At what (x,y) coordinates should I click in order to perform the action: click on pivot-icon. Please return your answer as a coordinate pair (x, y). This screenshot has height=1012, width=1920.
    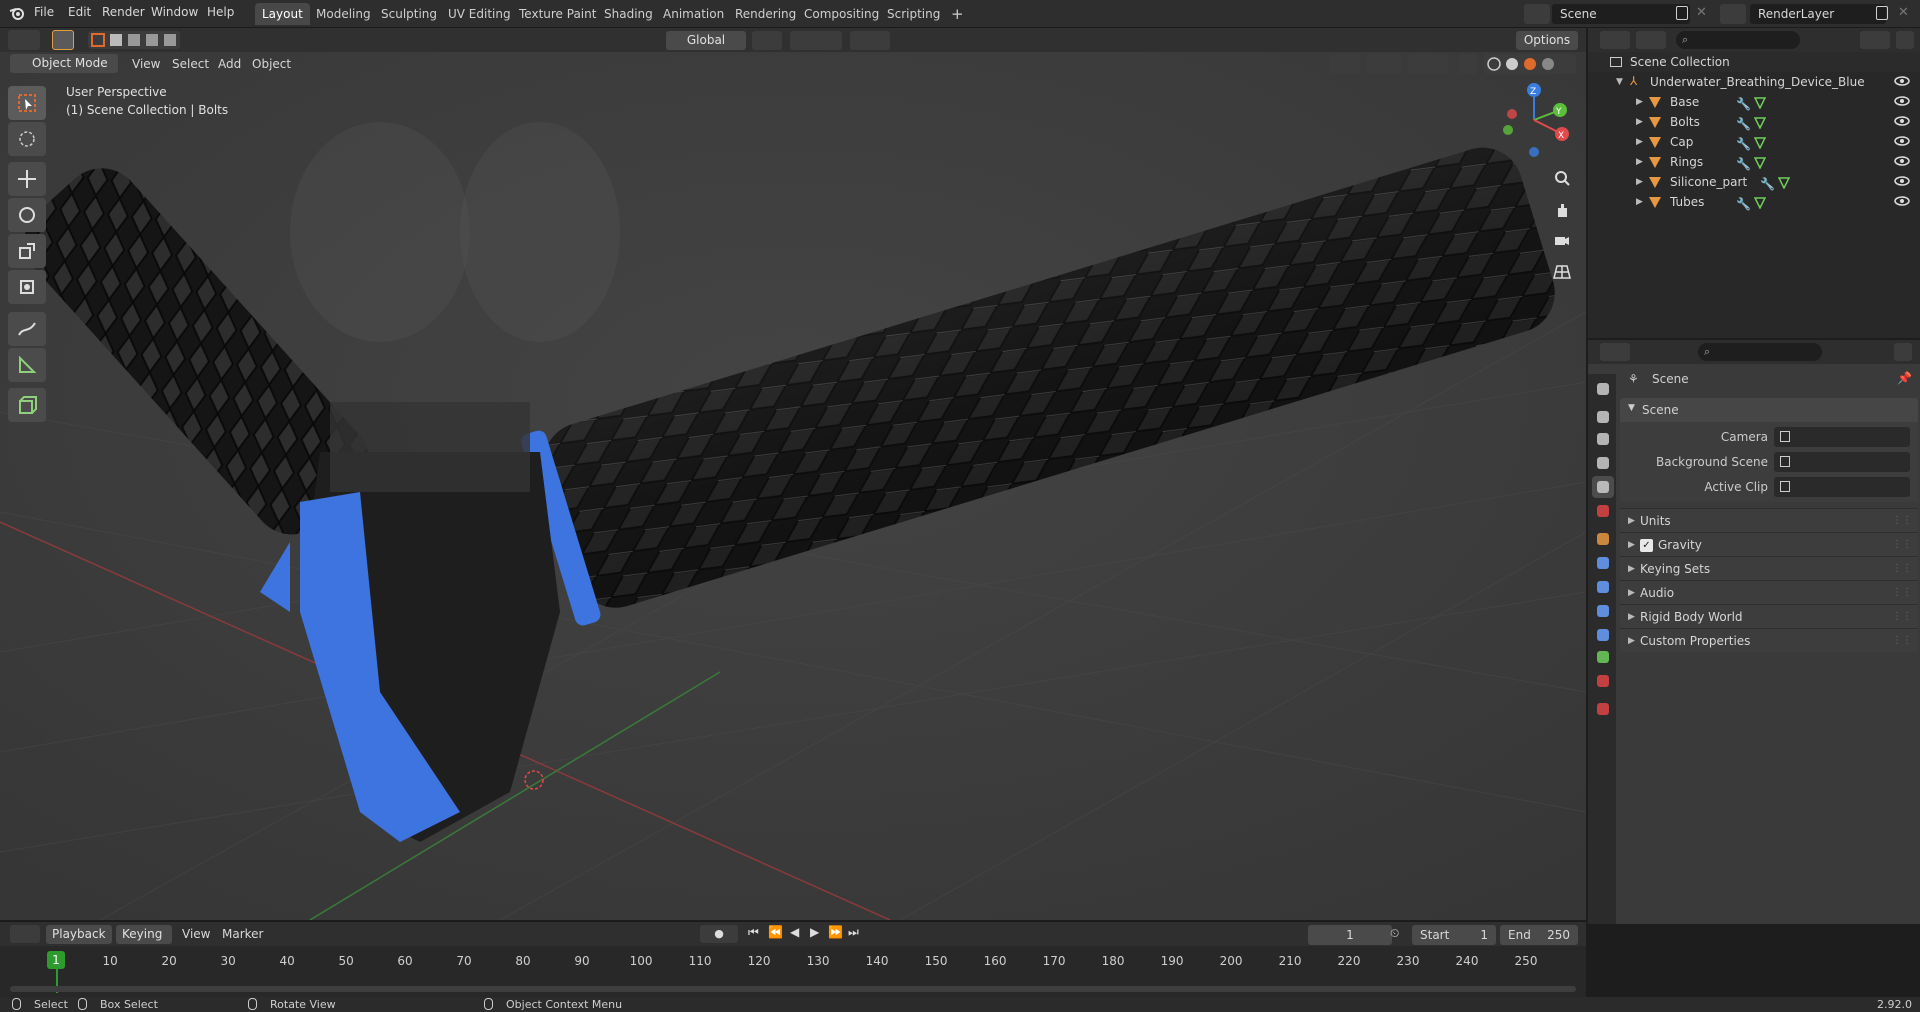
    Looking at the image, I should click on (767, 40).